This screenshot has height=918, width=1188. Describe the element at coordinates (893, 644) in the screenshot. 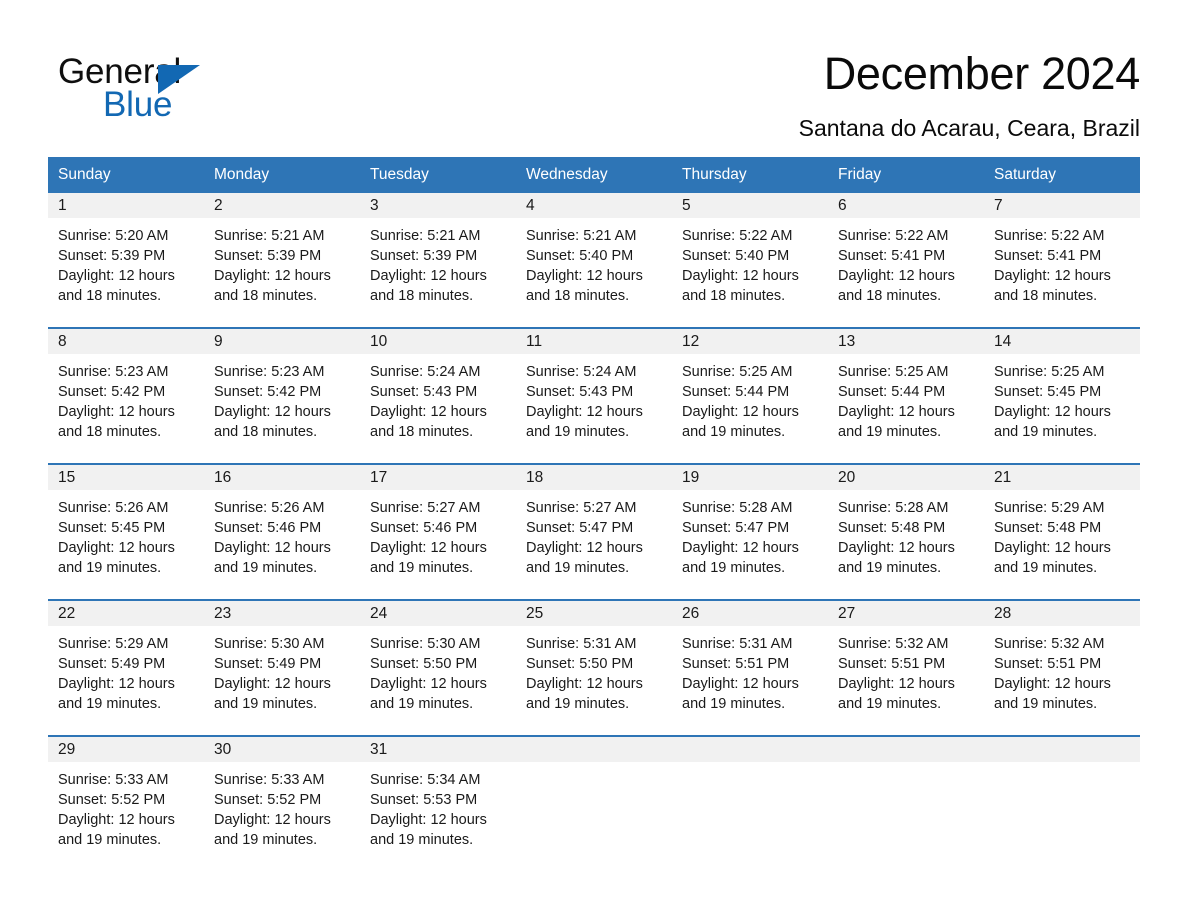

I see `sunrise-time: Sunrise: 5:32 AM` at that location.